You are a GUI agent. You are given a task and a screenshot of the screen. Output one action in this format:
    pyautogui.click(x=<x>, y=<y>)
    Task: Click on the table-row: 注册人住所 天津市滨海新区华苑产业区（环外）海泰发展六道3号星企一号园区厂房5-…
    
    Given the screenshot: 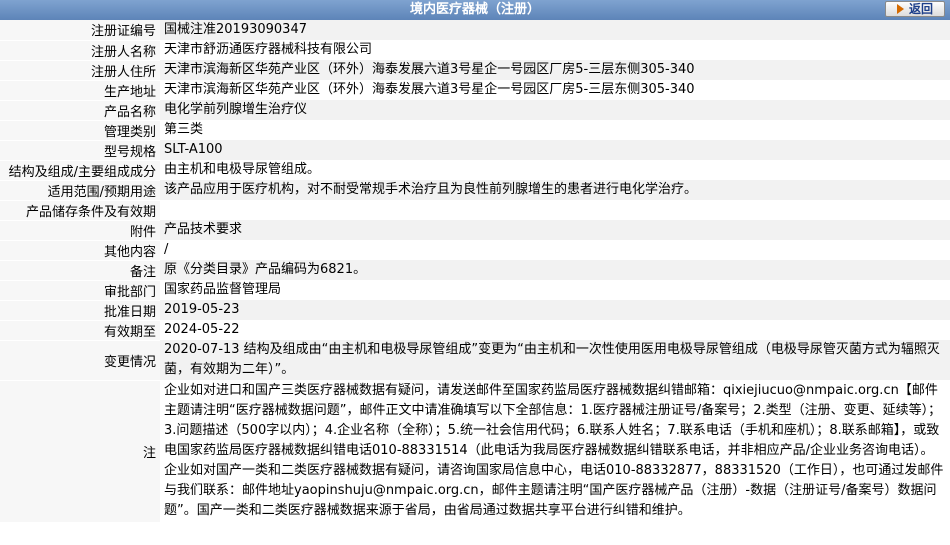 What is the action you would take?
    pyautogui.click(x=475, y=70)
    